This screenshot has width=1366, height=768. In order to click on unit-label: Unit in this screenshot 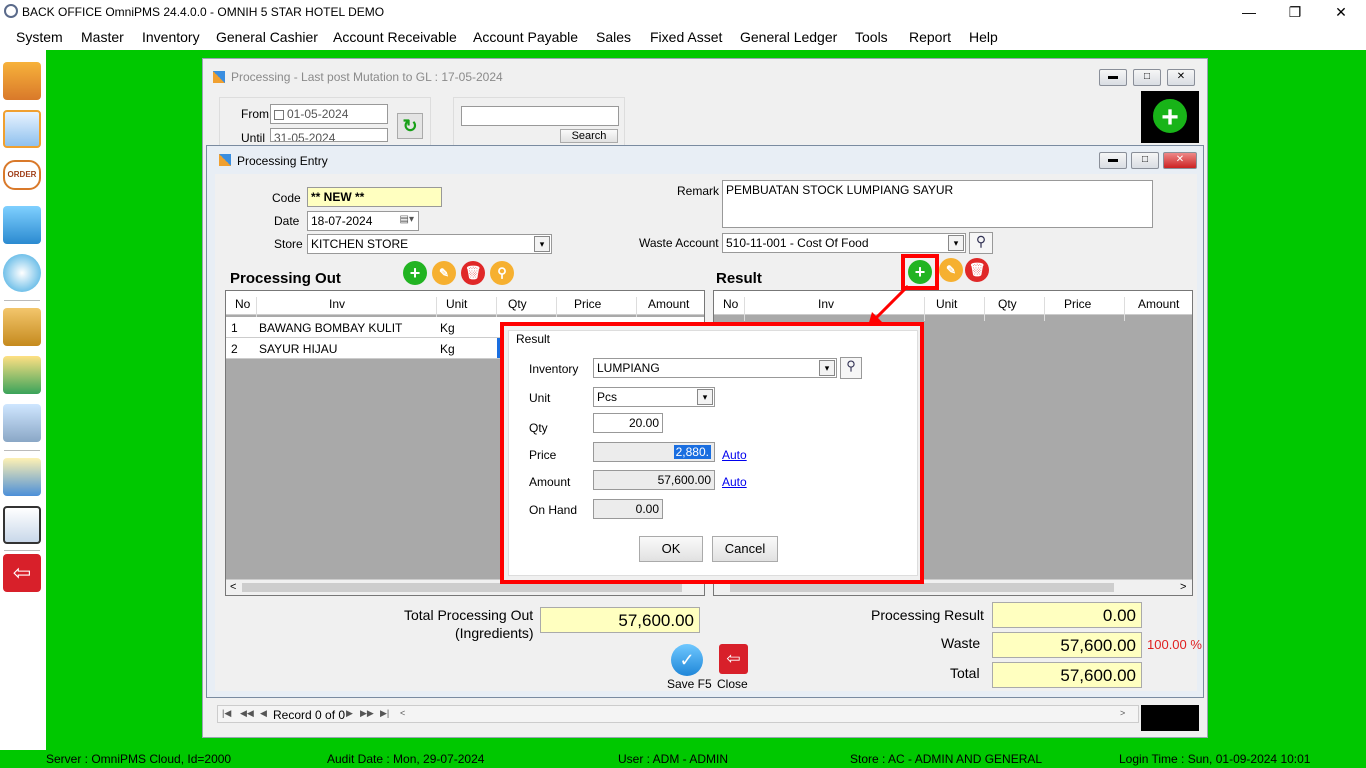, I will do `click(540, 398)`.